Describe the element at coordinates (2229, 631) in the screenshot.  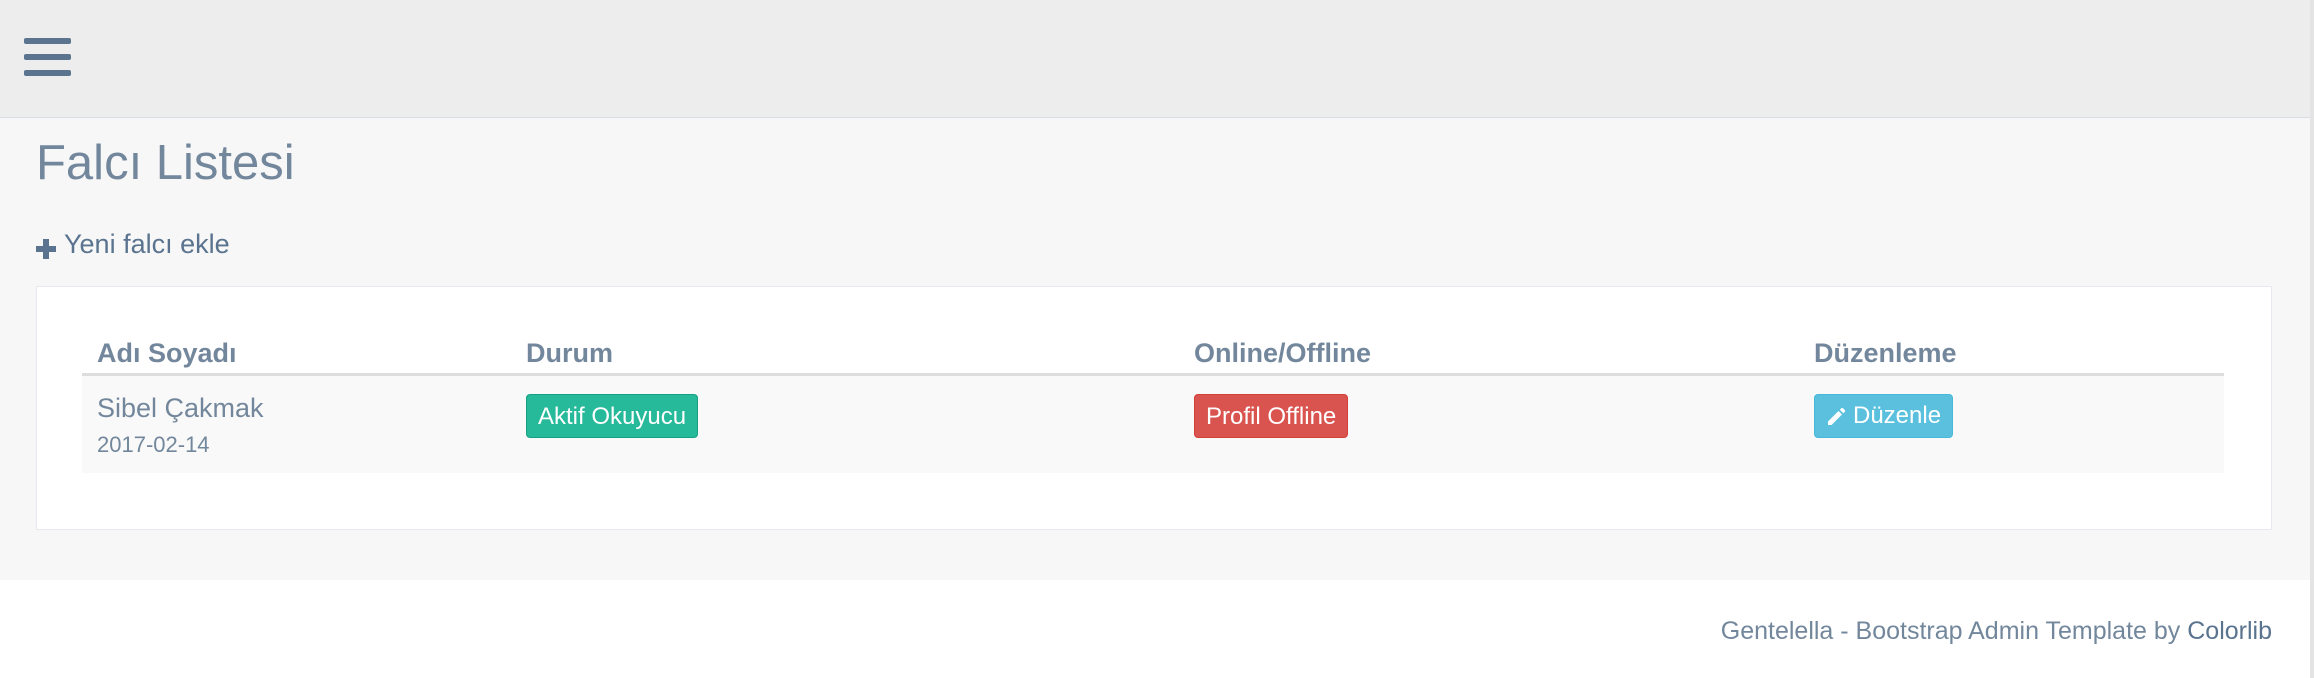
I see `colorlib-link: Colorlib` at that location.